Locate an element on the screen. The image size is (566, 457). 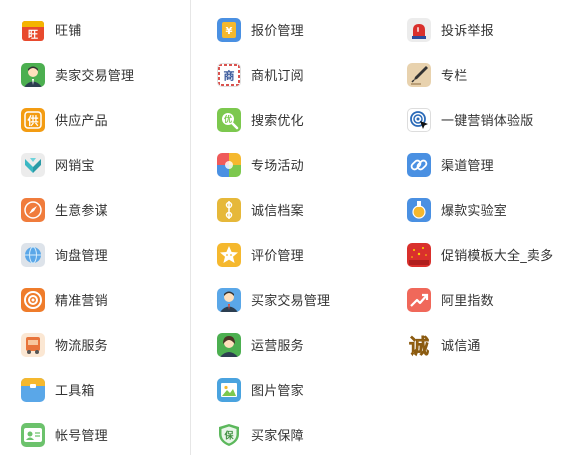
menu-item-buyer-trade: 买家交易管理 is located at coordinates (273, 299).